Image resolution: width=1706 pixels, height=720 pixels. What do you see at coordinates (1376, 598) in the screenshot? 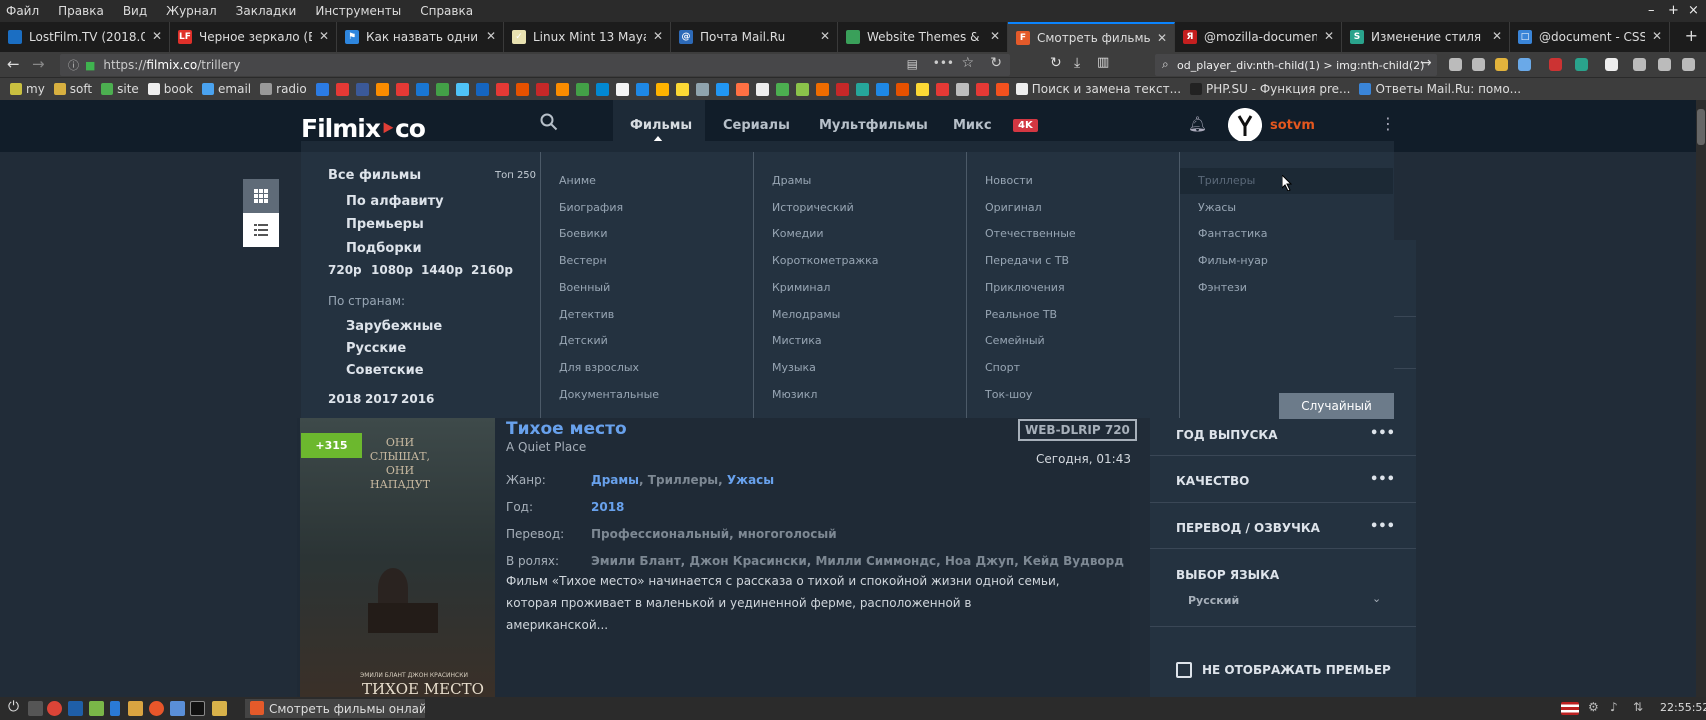
I see `chevron-down-icon: ⌄` at bounding box center [1376, 598].